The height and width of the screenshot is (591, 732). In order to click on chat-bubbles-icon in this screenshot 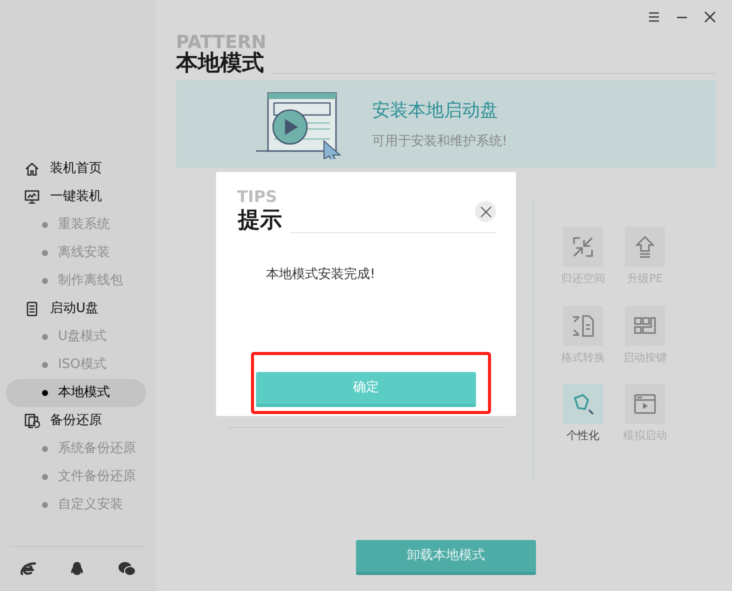, I will do `click(127, 569)`.